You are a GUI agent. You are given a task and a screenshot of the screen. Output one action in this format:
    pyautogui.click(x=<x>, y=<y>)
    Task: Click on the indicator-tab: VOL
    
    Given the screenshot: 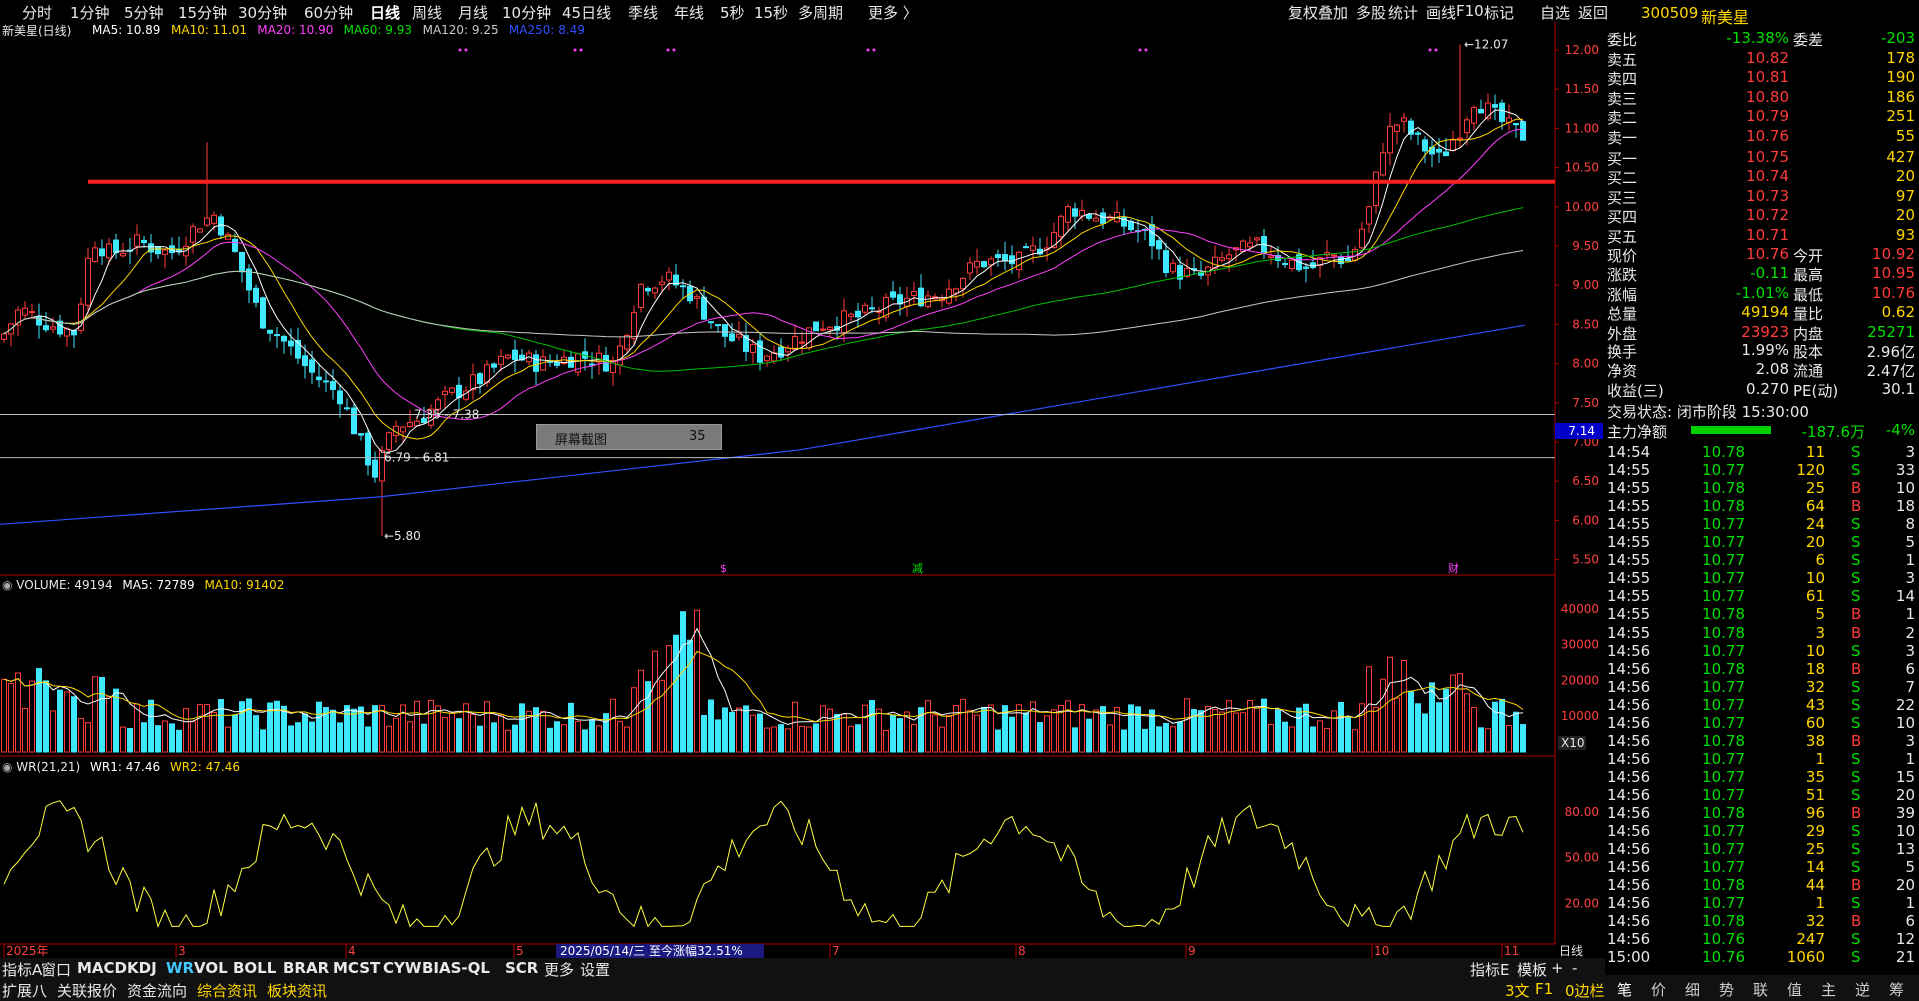 What is the action you would take?
    pyautogui.click(x=211, y=968)
    